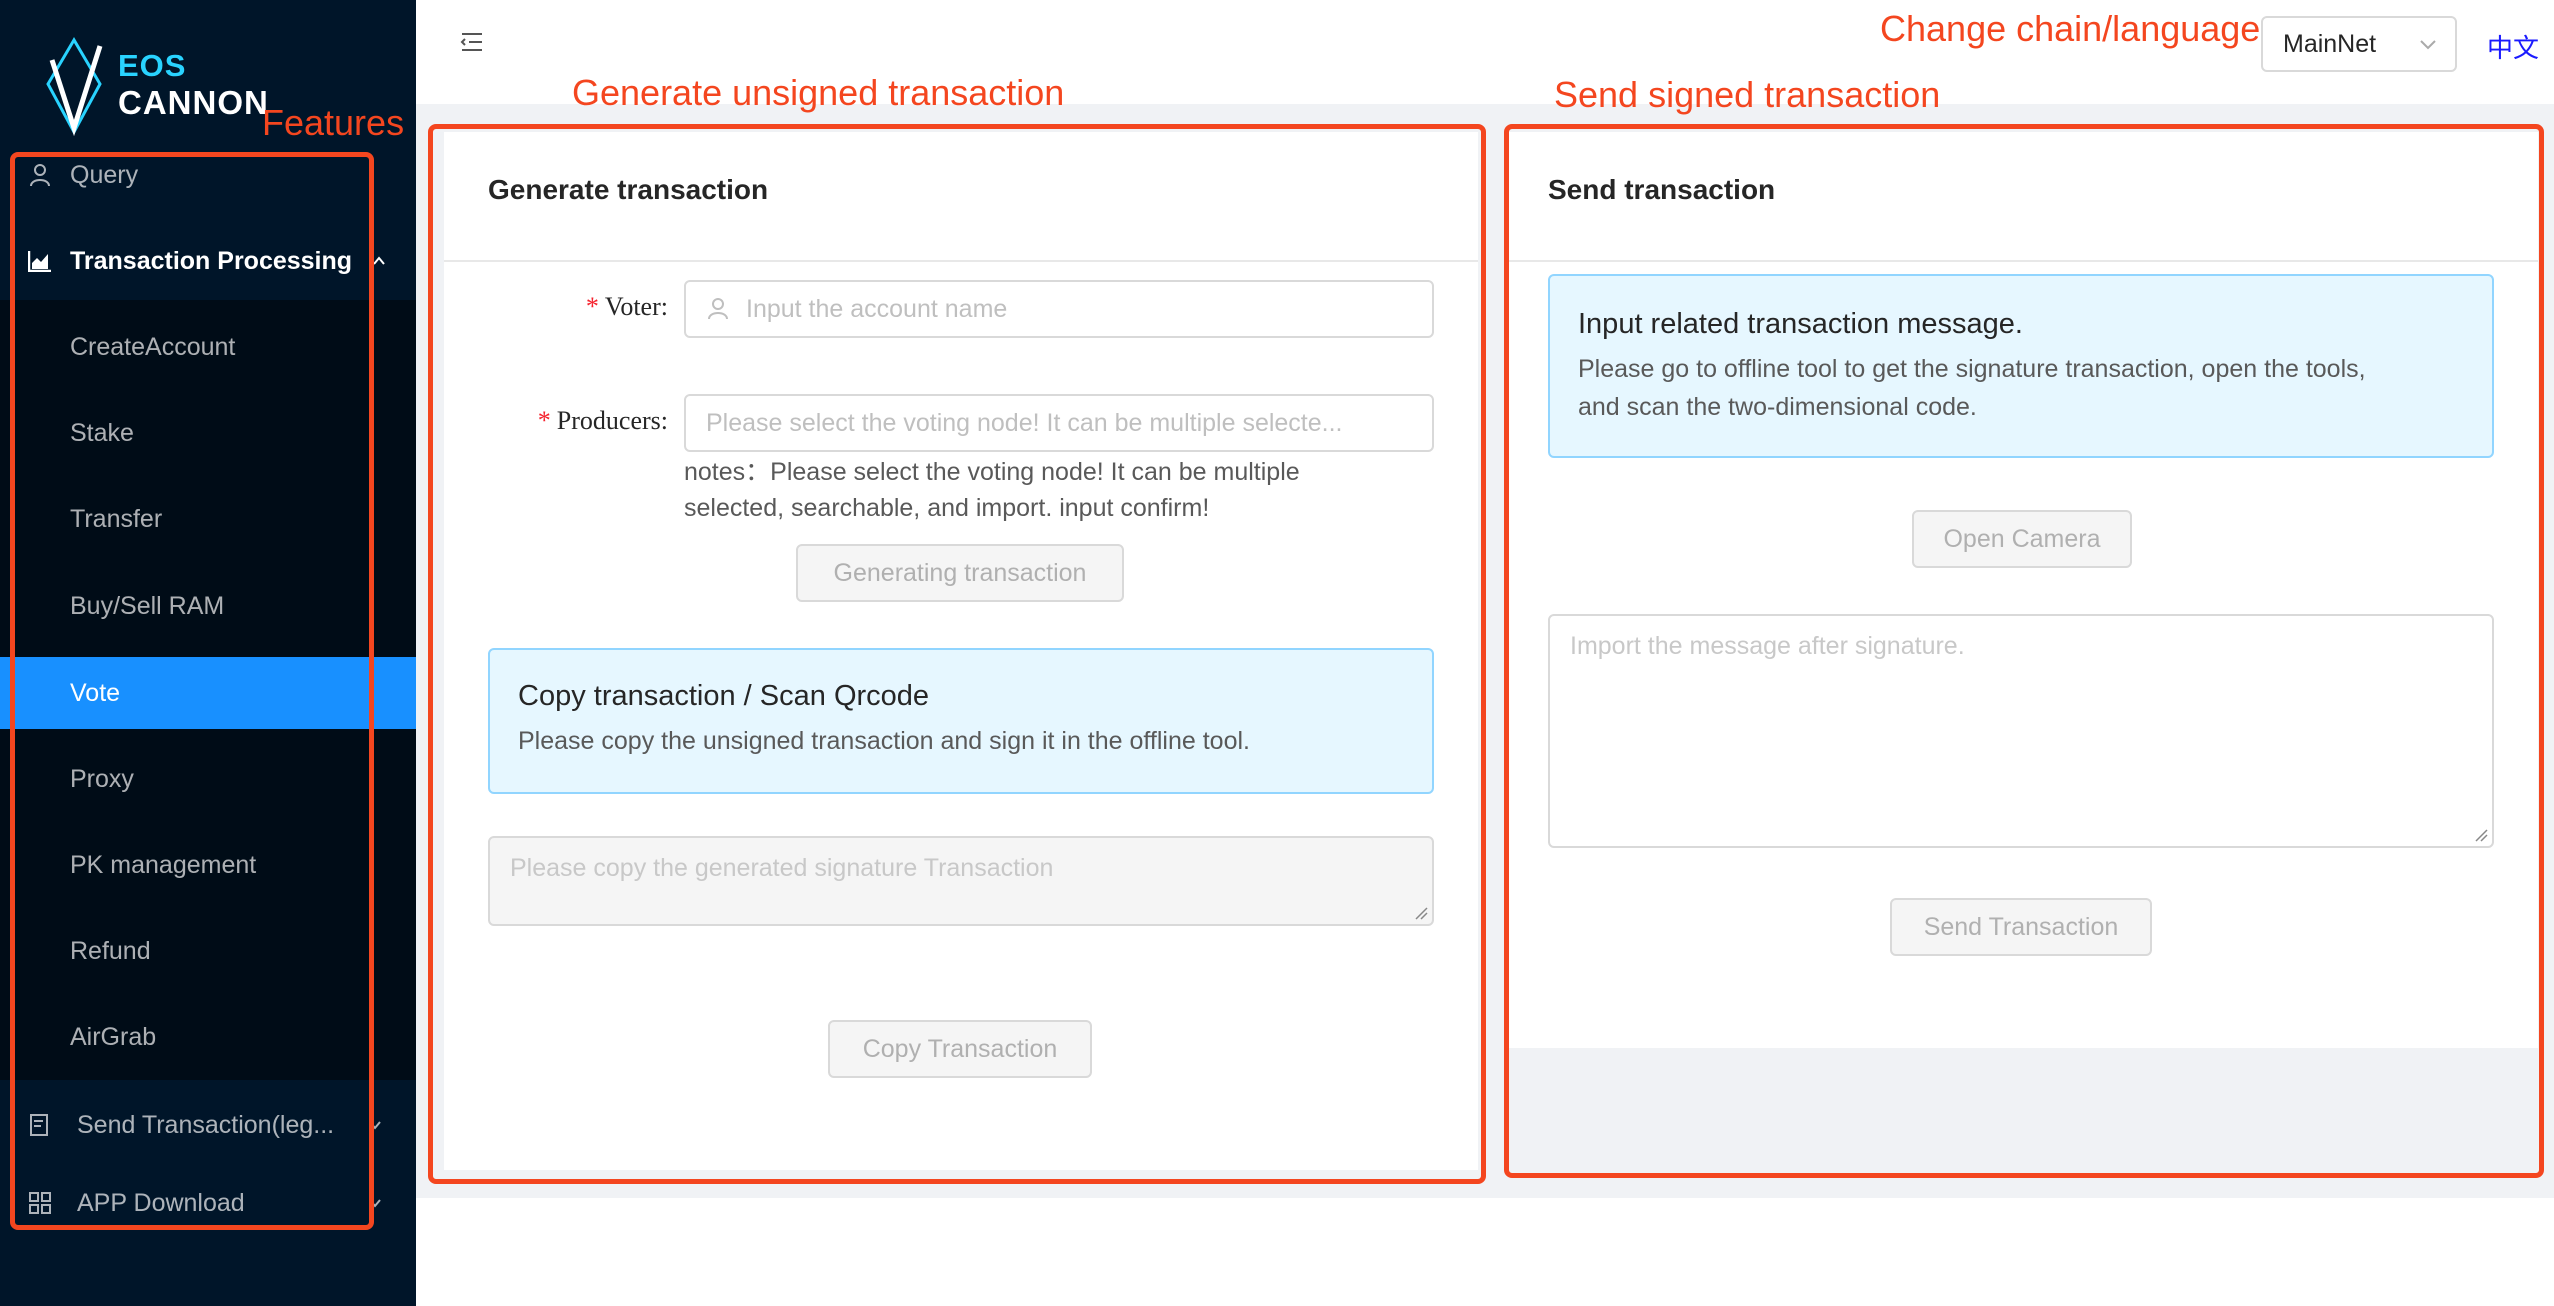  Describe the element at coordinates (333, 122) in the screenshot. I see `annotation-label-features: Features` at that location.